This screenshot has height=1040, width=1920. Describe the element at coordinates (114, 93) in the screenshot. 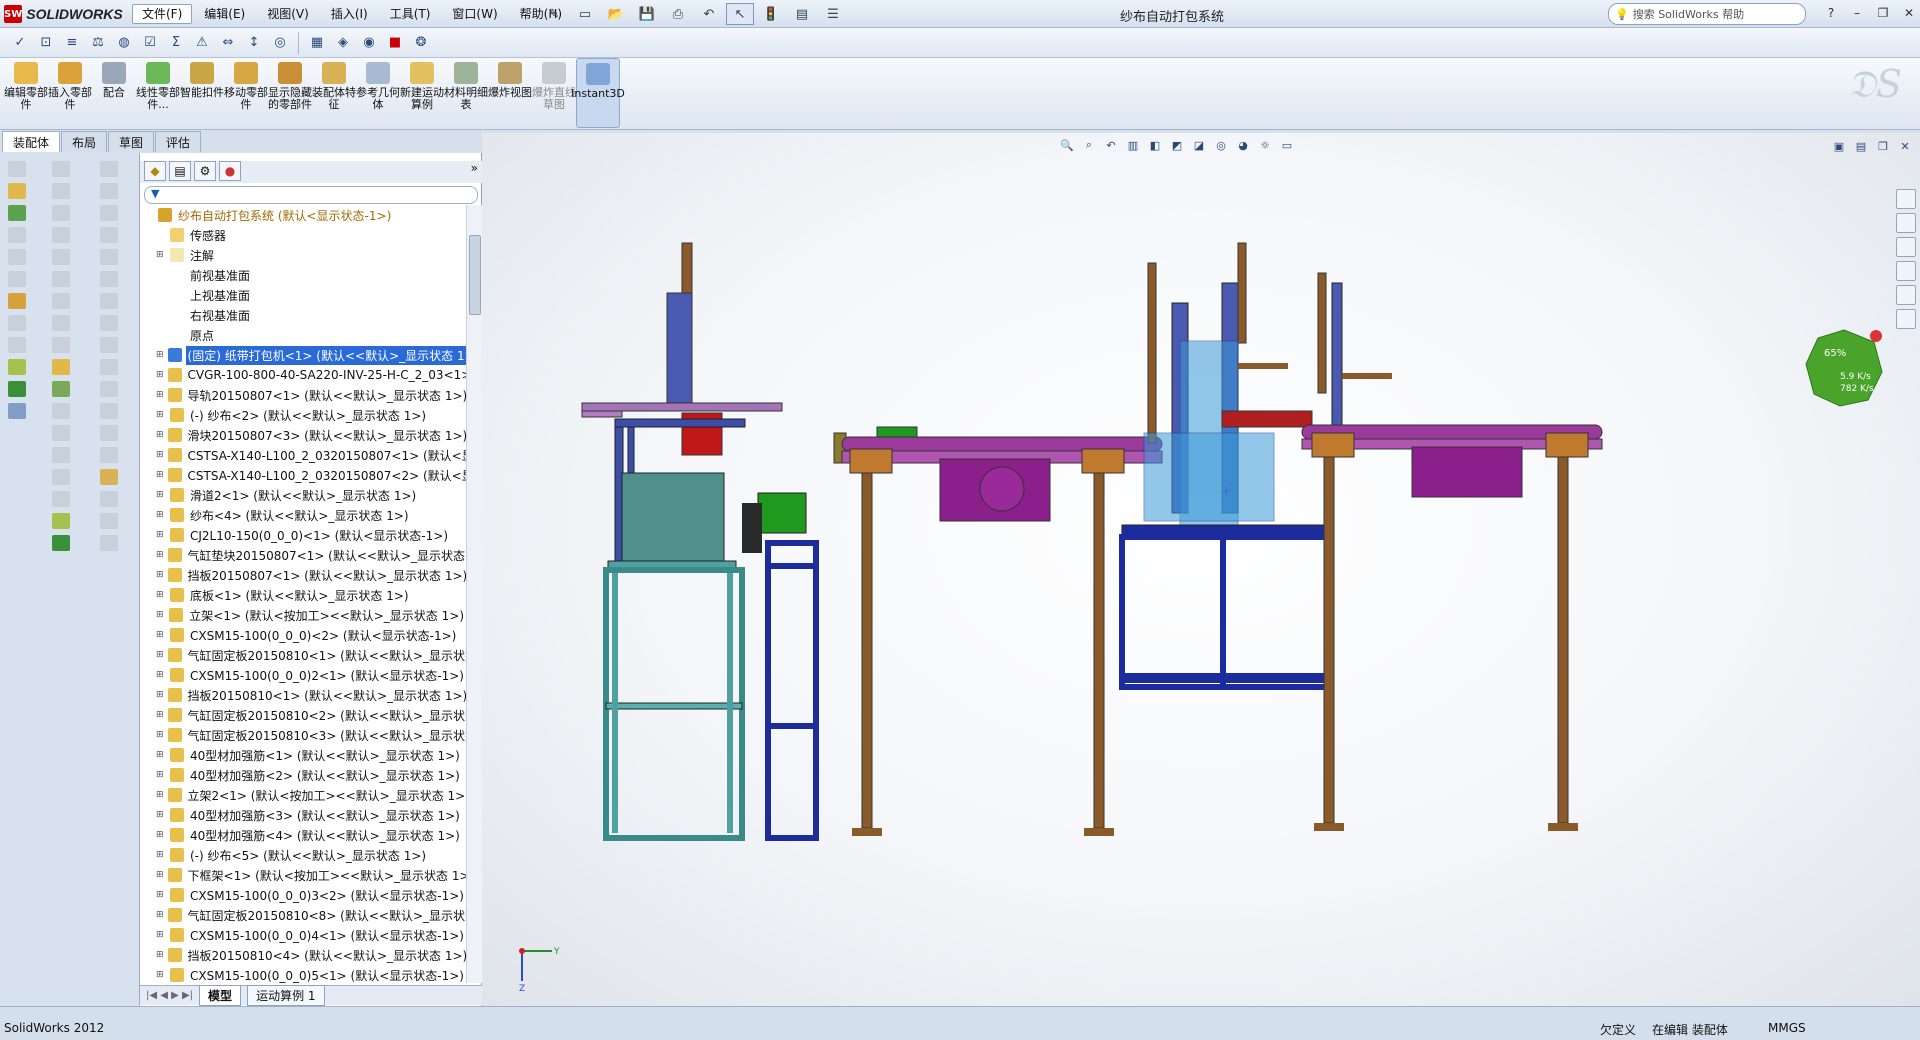

I see `mate-button: 配合` at that location.